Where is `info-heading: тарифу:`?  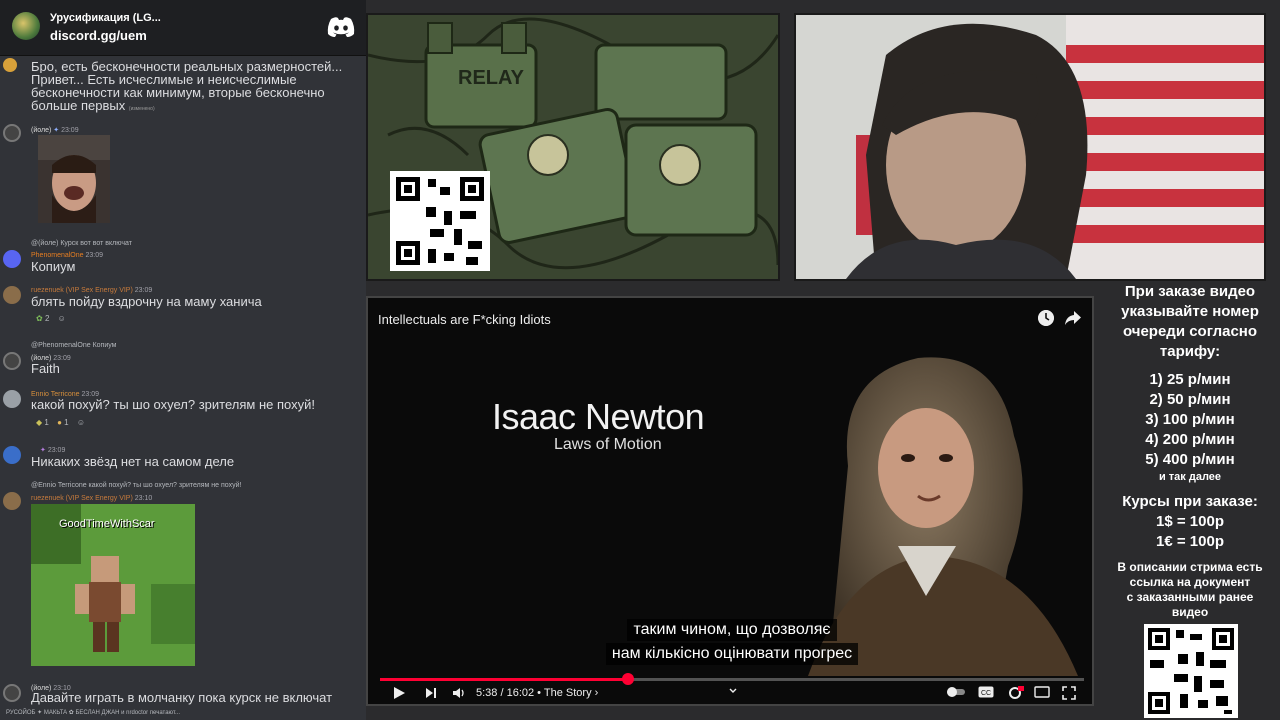 info-heading: тарифу: is located at coordinates (1190, 351).